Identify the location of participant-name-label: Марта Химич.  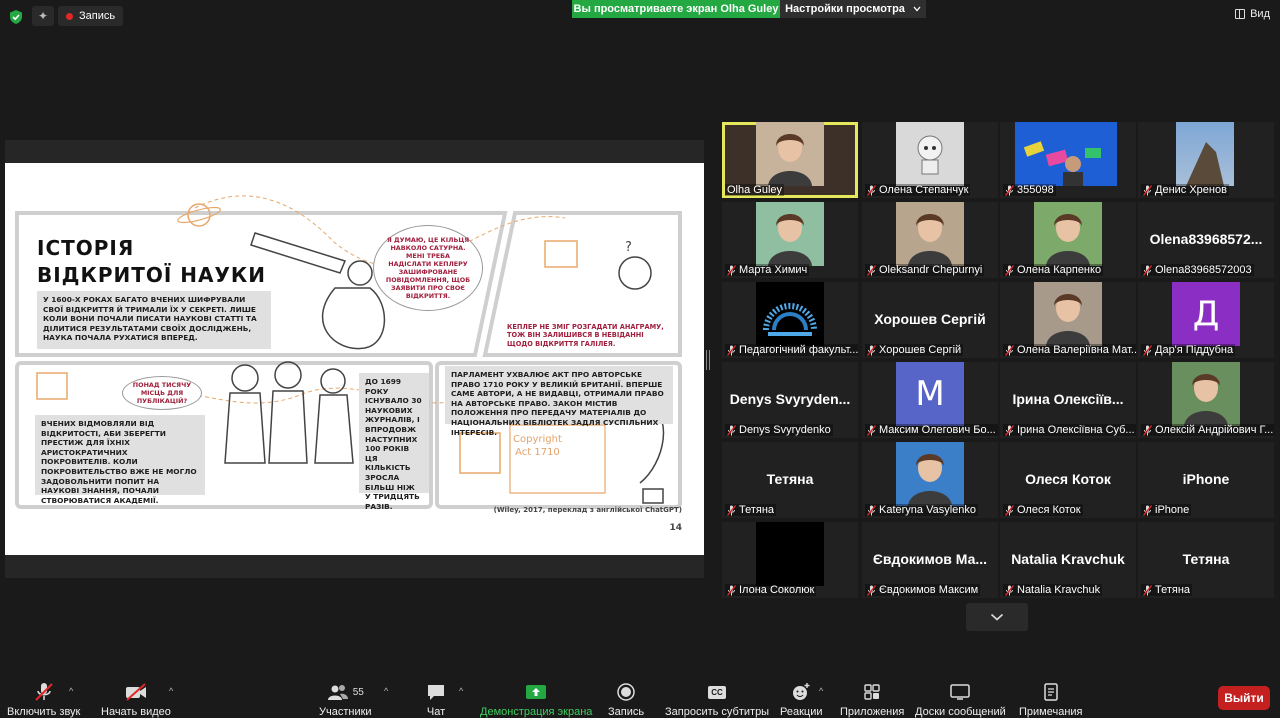
(767, 270).